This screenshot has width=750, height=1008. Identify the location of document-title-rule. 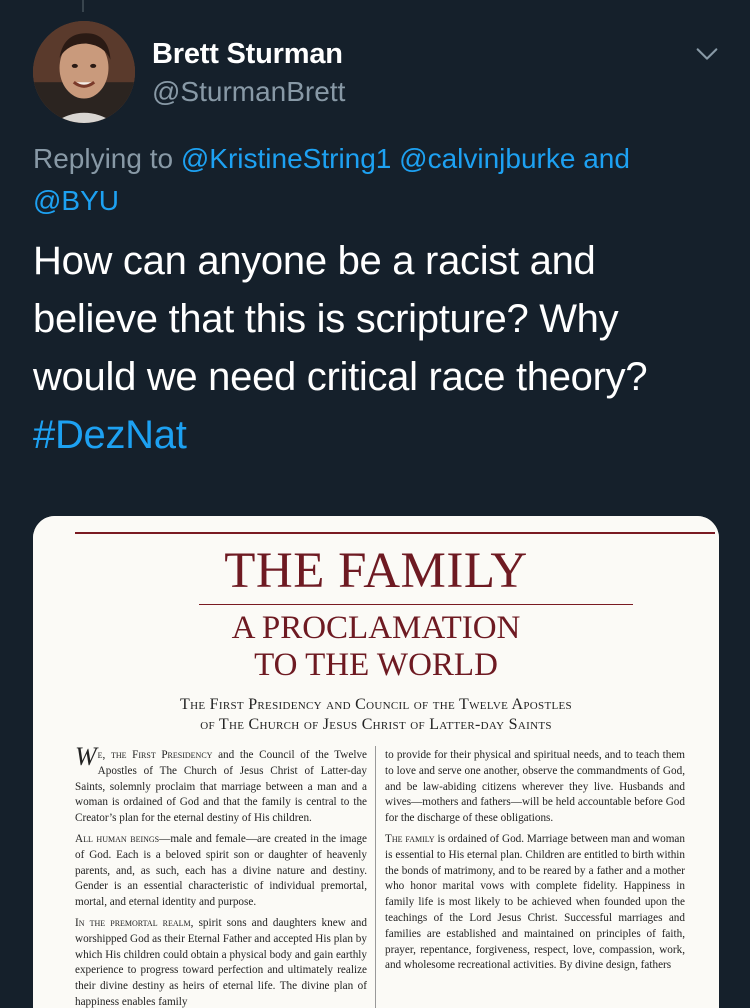
(416, 604).